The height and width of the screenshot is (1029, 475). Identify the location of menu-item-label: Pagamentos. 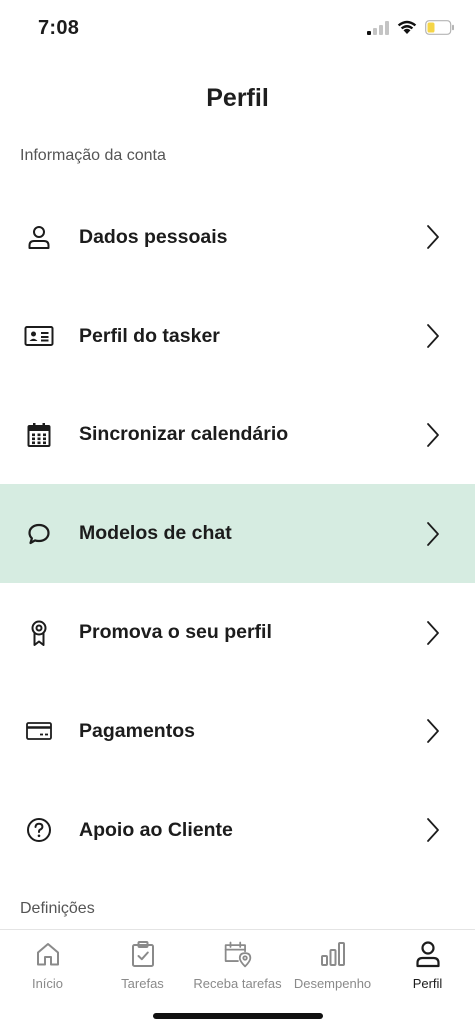
(137, 730).